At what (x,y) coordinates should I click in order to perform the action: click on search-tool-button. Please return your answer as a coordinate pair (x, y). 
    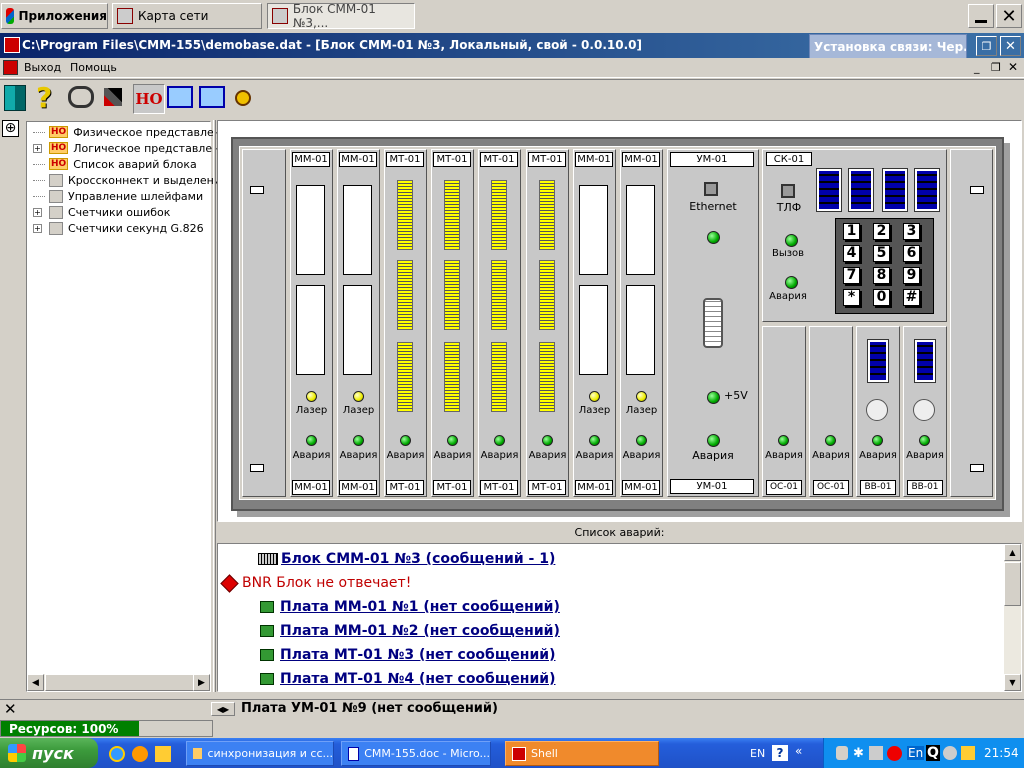
    Looking at the image, I should click on (245, 100).